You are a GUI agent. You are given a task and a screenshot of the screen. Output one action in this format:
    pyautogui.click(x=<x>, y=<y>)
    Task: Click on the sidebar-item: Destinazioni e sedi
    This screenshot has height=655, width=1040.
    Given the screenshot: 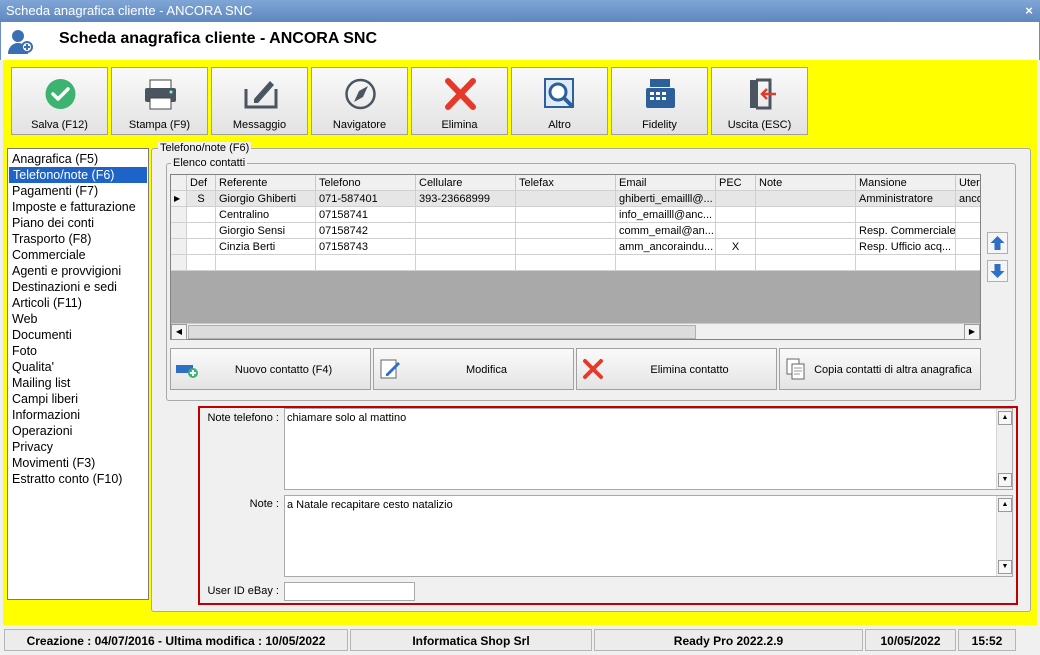 What is the action you would take?
    pyautogui.click(x=78, y=287)
    